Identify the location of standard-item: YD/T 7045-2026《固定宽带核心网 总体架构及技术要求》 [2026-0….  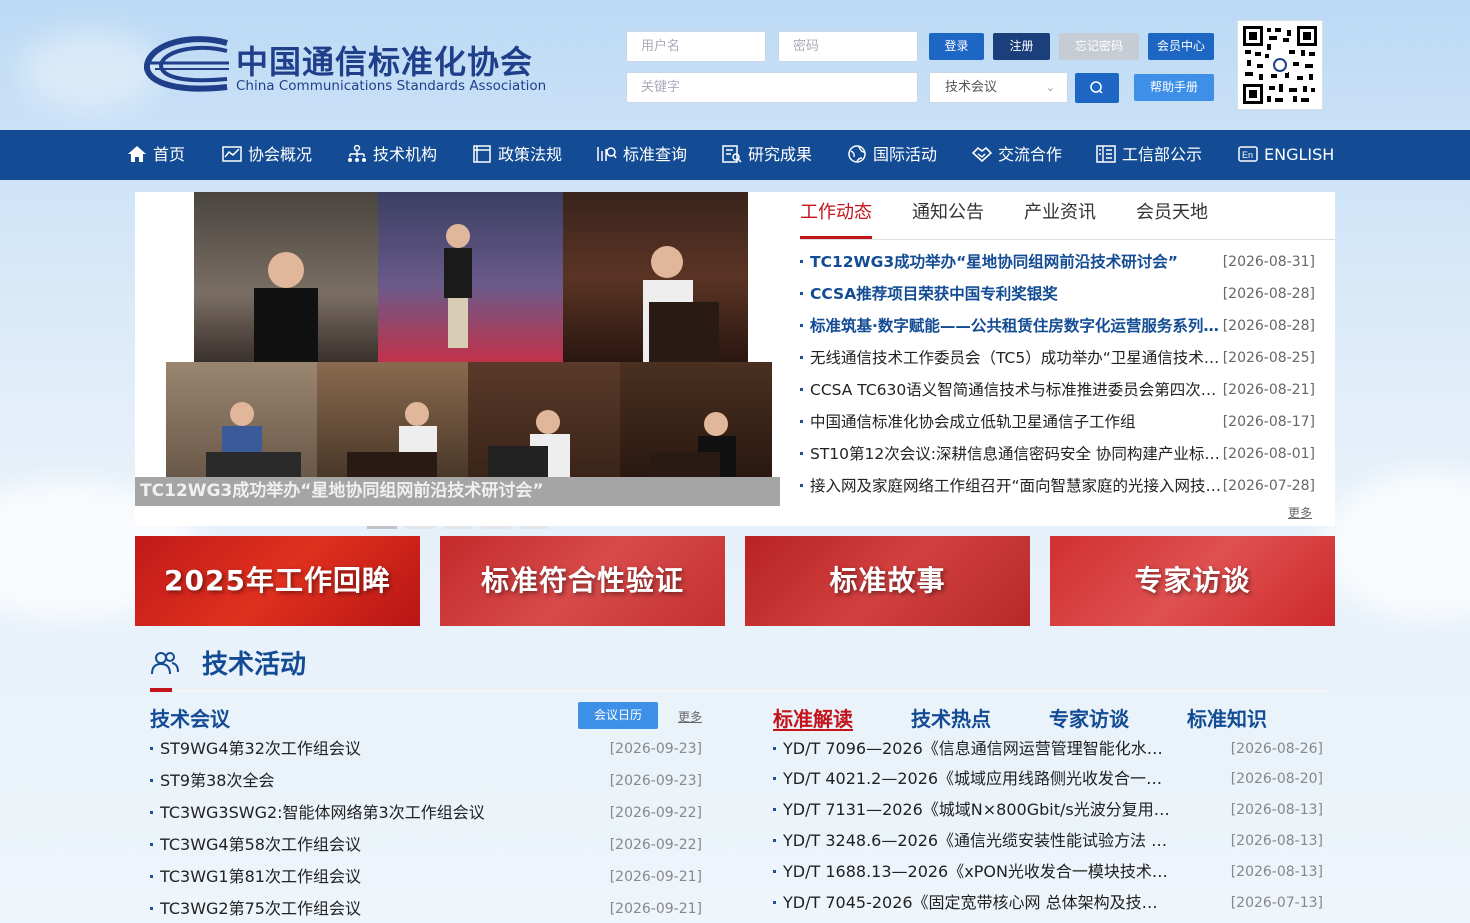
(1048, 903).